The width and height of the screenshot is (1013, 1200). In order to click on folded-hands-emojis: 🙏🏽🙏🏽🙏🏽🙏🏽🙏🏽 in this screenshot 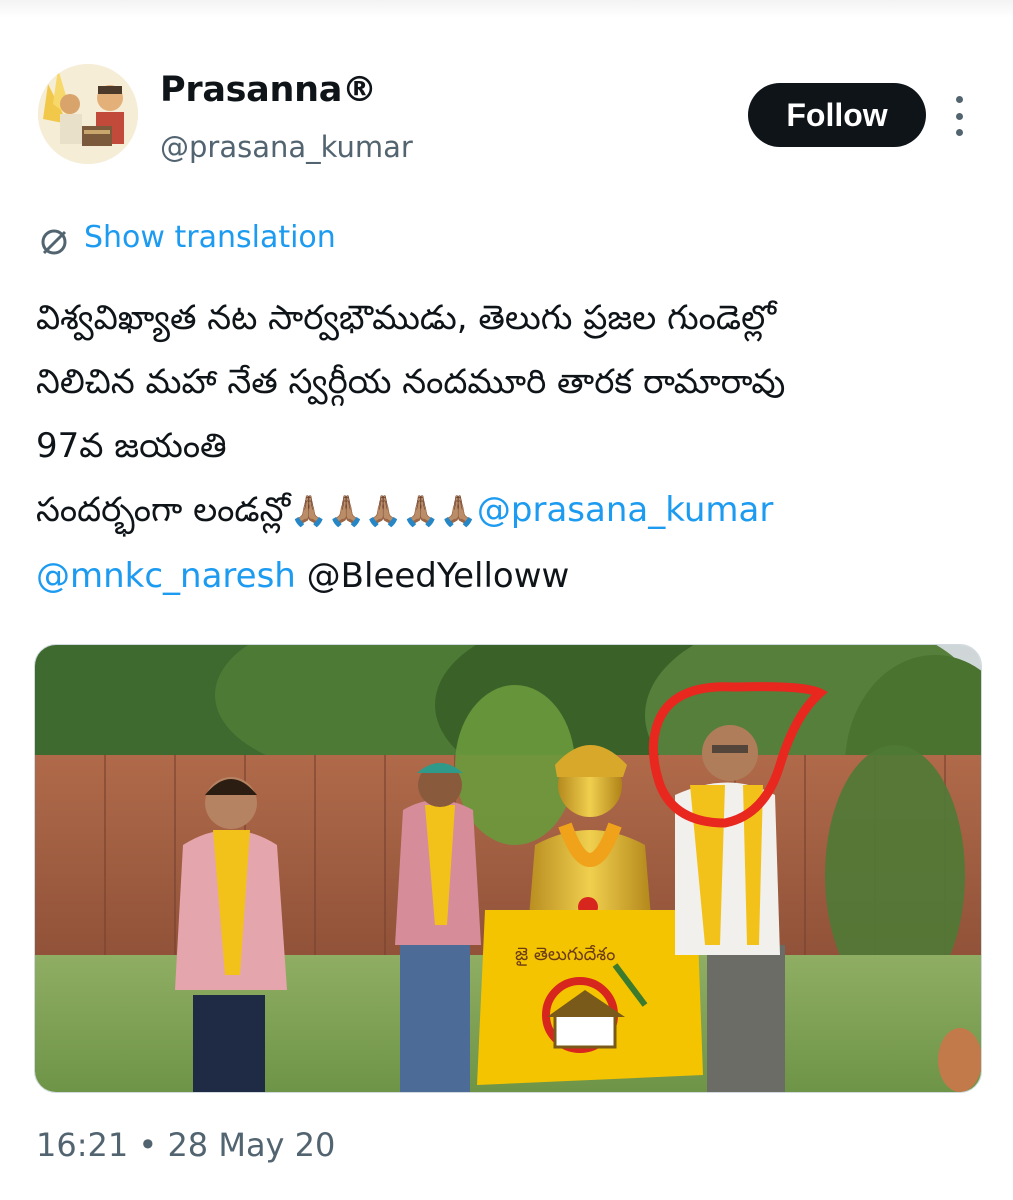, I will do `click(383, 511)`.